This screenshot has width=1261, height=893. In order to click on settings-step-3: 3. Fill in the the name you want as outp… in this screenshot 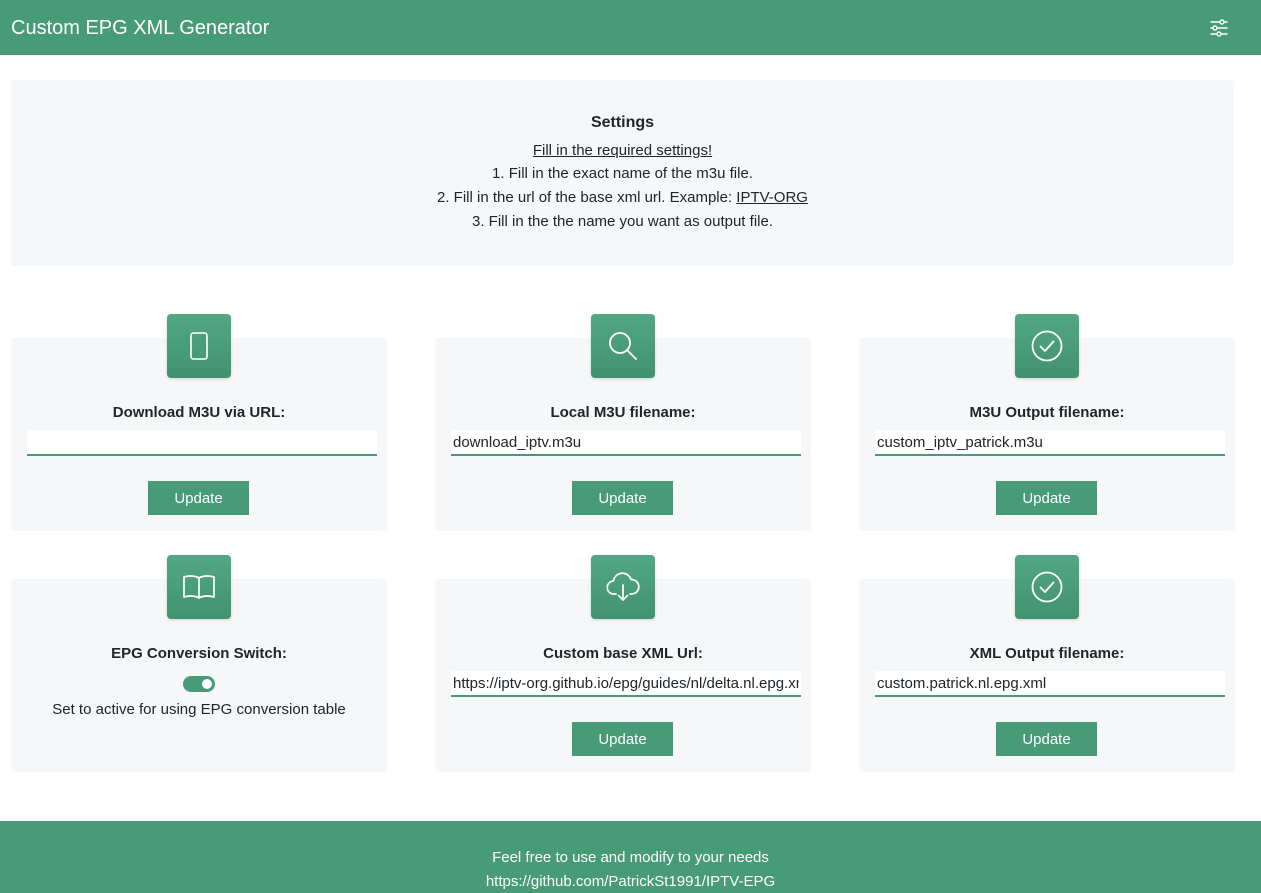, I will do `click(622, 221)`.